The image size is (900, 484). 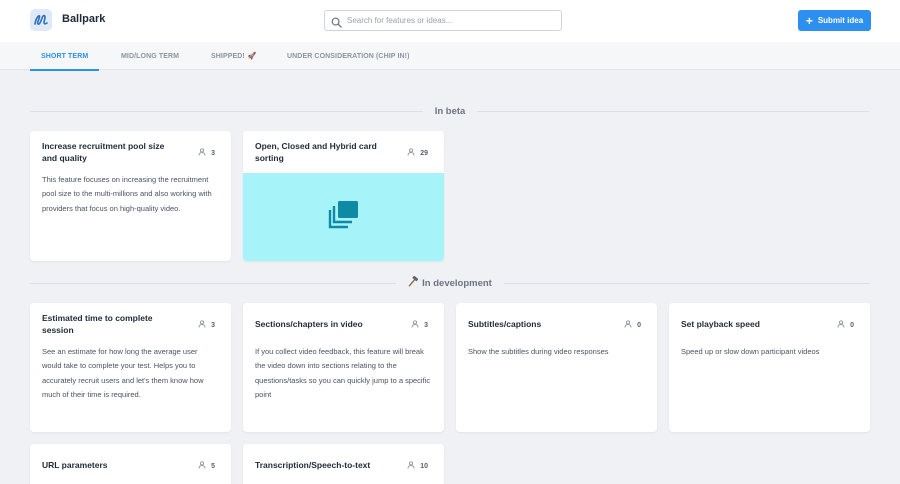 What do you see at coordinates (720, 324) in the screenshot?
I see `card-title: Set playback speed` at bounding box center [720, 324].